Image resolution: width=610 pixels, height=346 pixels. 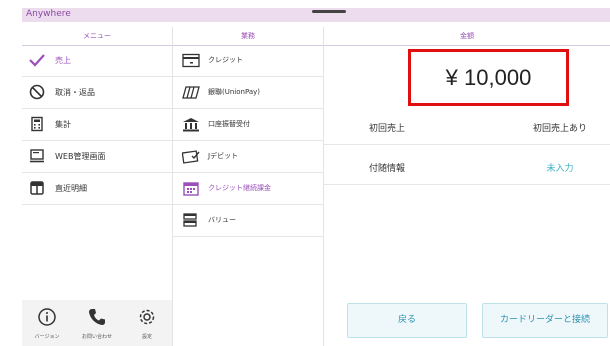 I want to click on connect-card-reader-button: カードリーダーと接続, so click(x=545, y=320).